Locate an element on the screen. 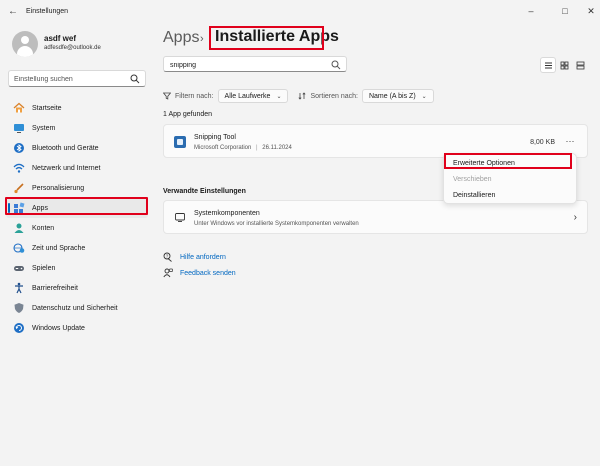 This screenshot has height=466, width=600. maximize-icon: □ is located at coordinates (565, 11).